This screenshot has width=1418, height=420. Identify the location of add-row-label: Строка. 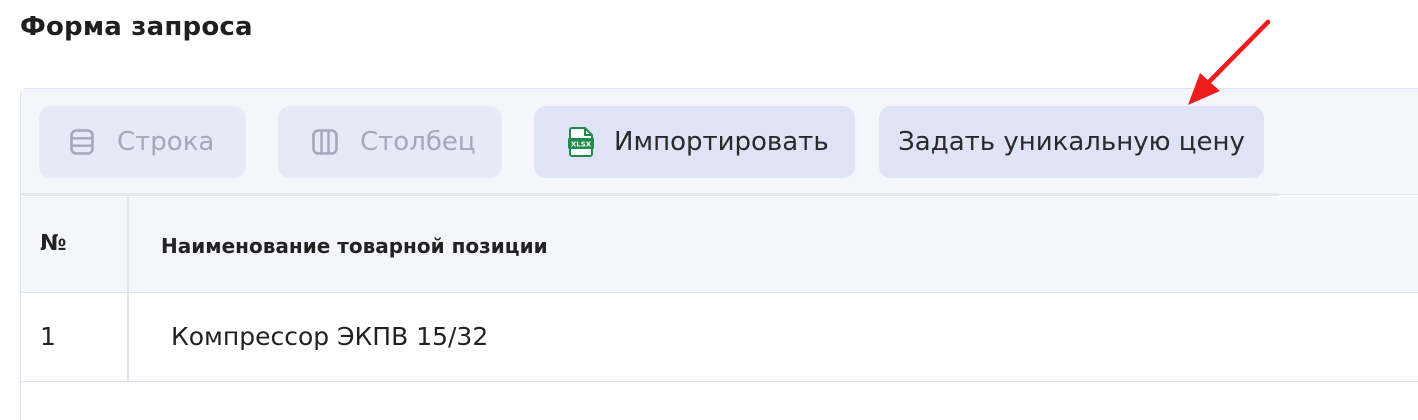
(166, 142).